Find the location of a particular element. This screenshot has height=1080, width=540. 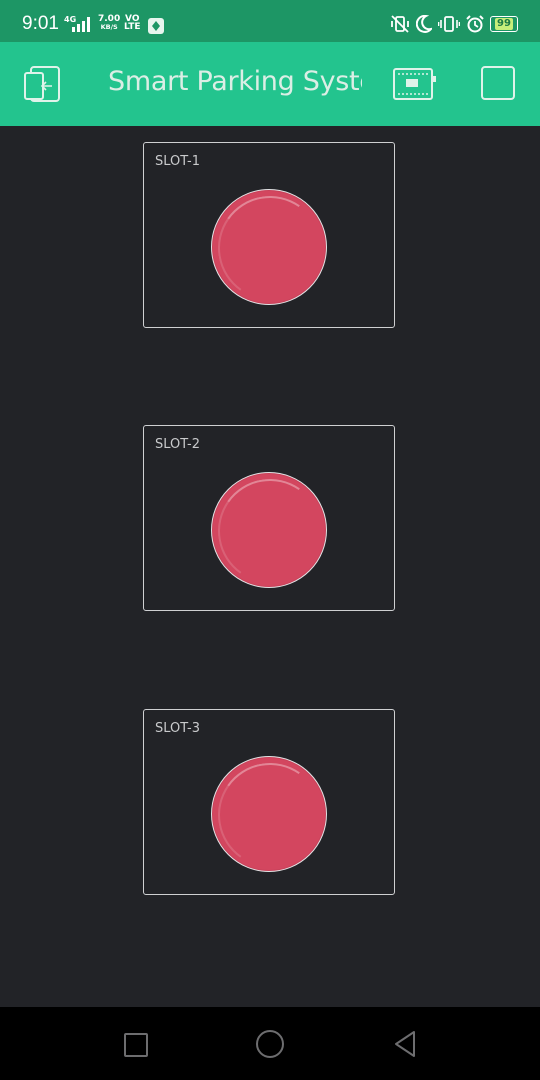

recents-icon is located at coordinates (136, 1045).